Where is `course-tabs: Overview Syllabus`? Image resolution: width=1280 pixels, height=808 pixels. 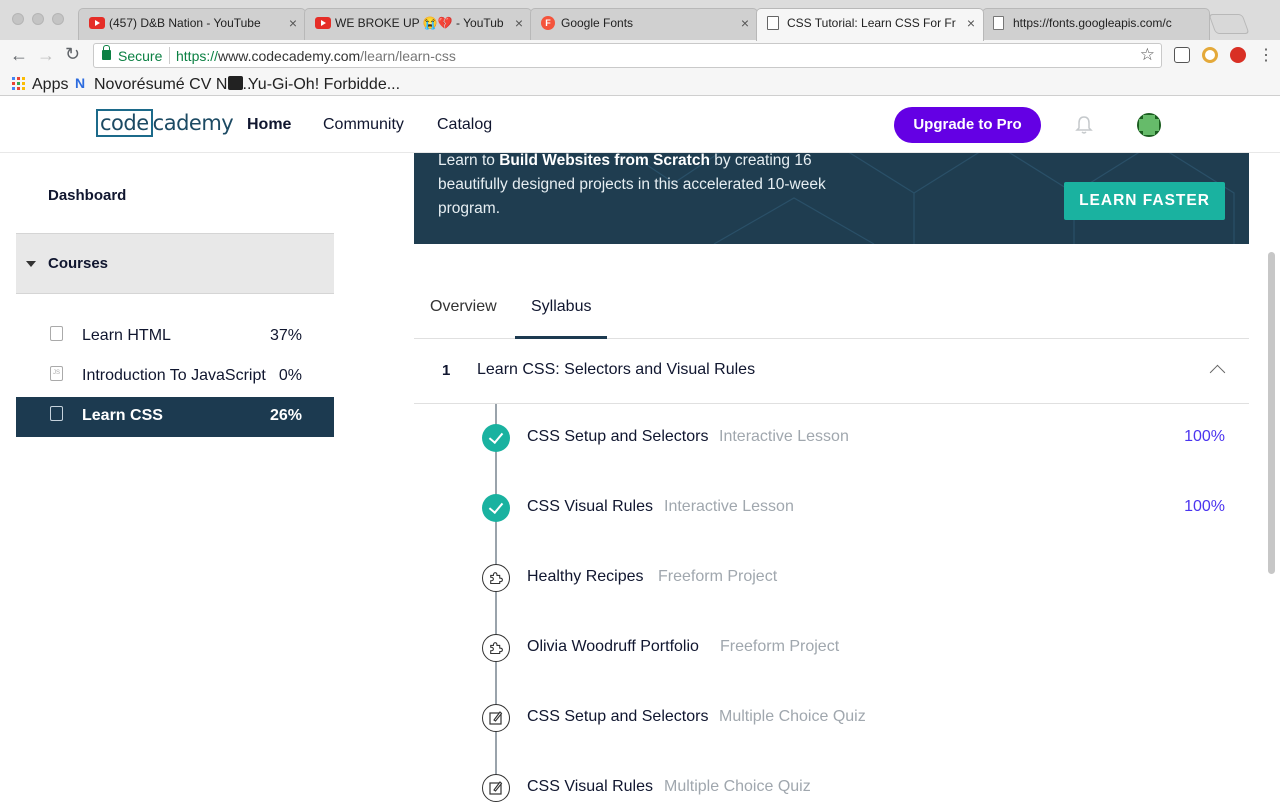 course-tabs: Overview Syllabus is located at coordinates (831, 314).